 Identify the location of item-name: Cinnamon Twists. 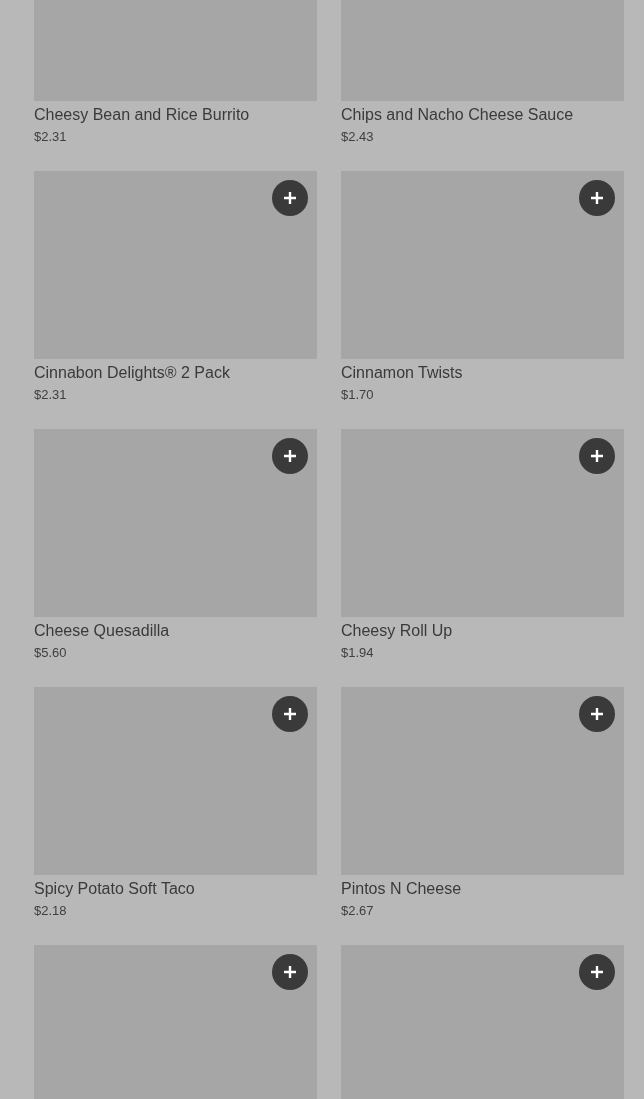
(402, 373).